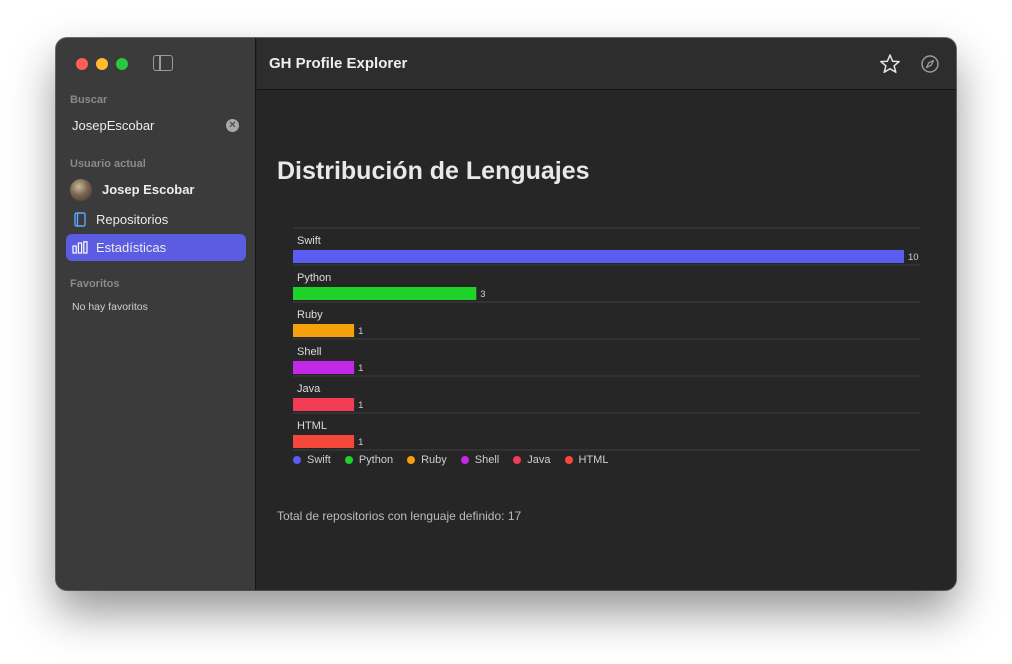 This screenshot has height=664, width=1012. What do you see at coordinates (80, 220) in the screenshot?
I see `book-icon` at bounding box center [80, 220].